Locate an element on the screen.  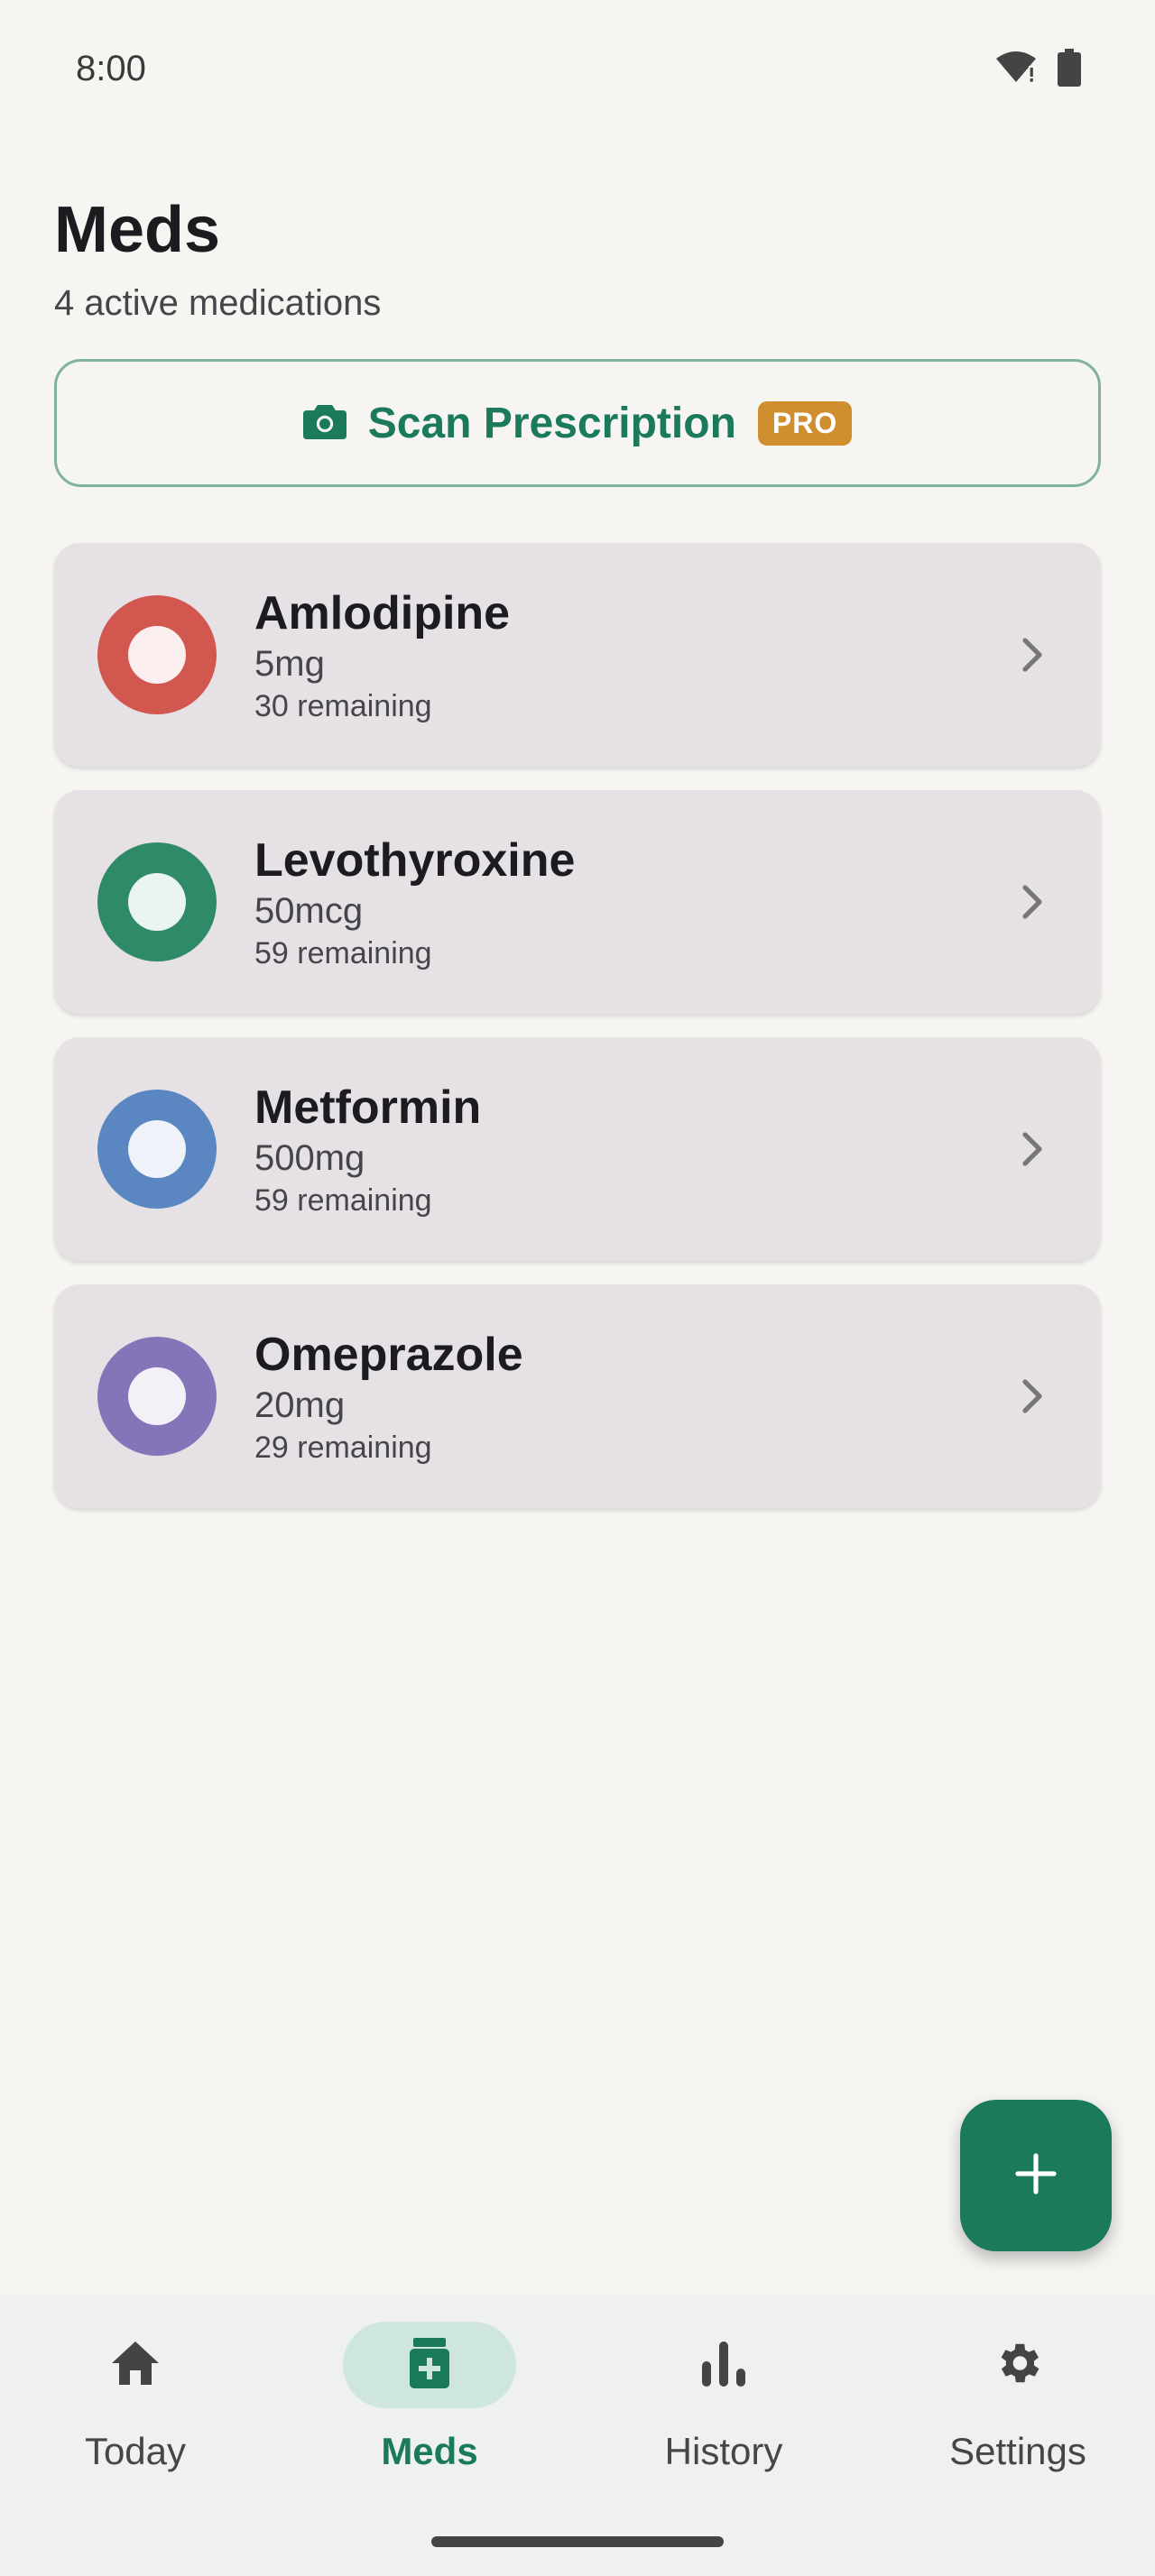
scan-prescription-button: Scan Prescription PRO is located at coordinates (577, 423).